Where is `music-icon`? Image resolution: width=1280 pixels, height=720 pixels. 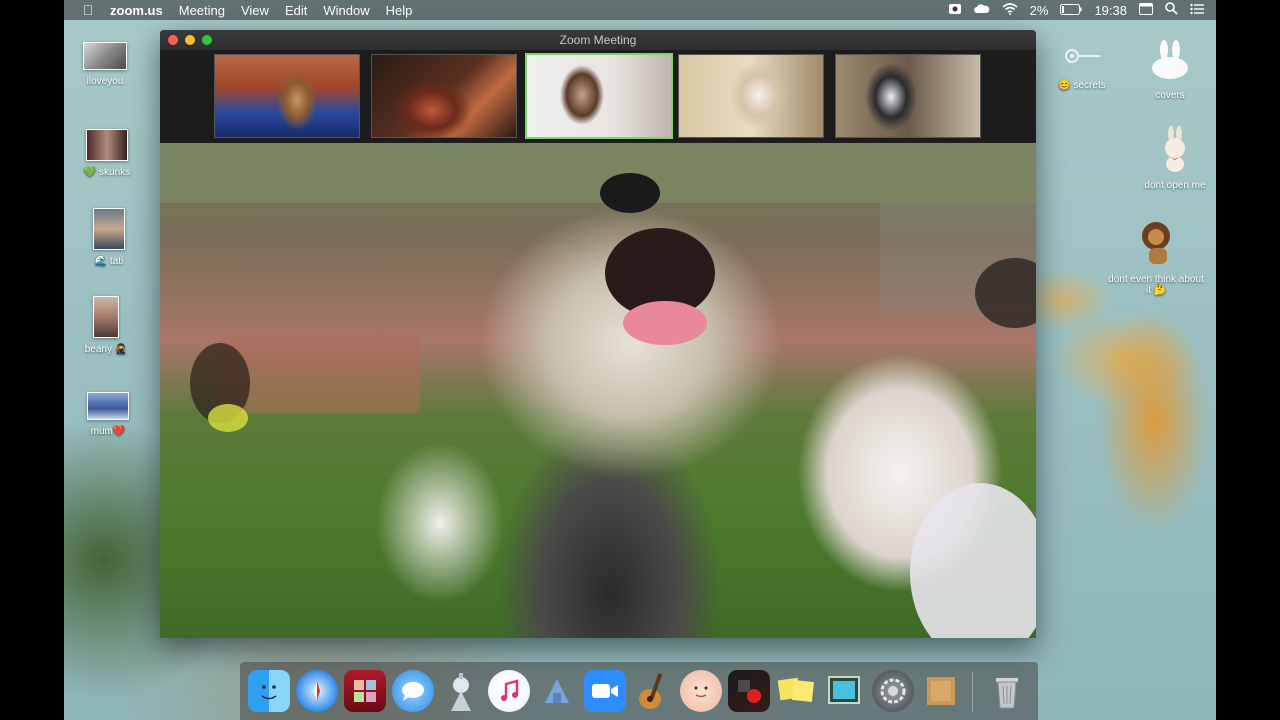
music-icon is located at coordinates (509, 691).